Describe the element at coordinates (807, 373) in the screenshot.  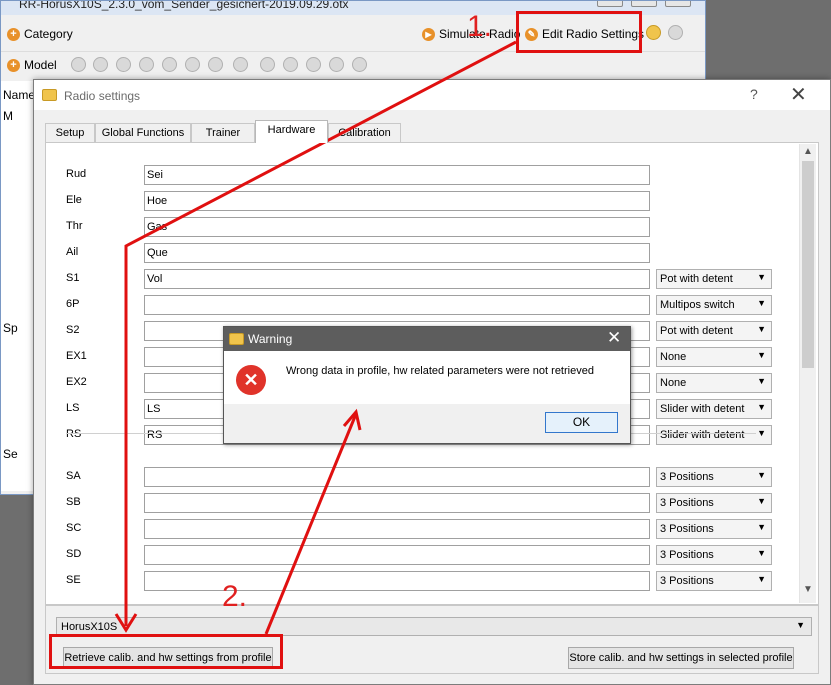
I see `vertical-scrollbar: ▲ ▼` at that location.